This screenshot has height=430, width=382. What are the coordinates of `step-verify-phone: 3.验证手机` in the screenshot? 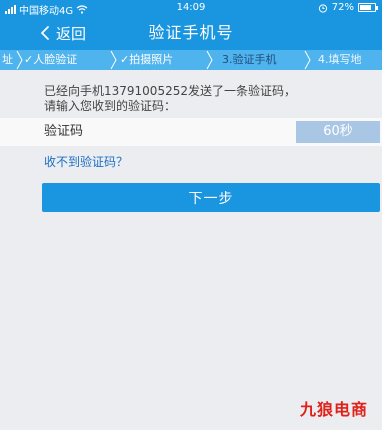 It's located at (249, 59).